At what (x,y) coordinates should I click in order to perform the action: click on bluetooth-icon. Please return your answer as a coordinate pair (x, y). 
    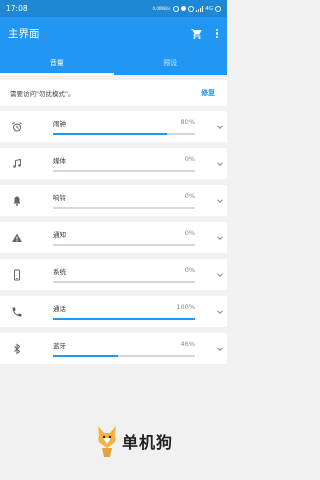
    Looking at the image, I should click on (17, 348).